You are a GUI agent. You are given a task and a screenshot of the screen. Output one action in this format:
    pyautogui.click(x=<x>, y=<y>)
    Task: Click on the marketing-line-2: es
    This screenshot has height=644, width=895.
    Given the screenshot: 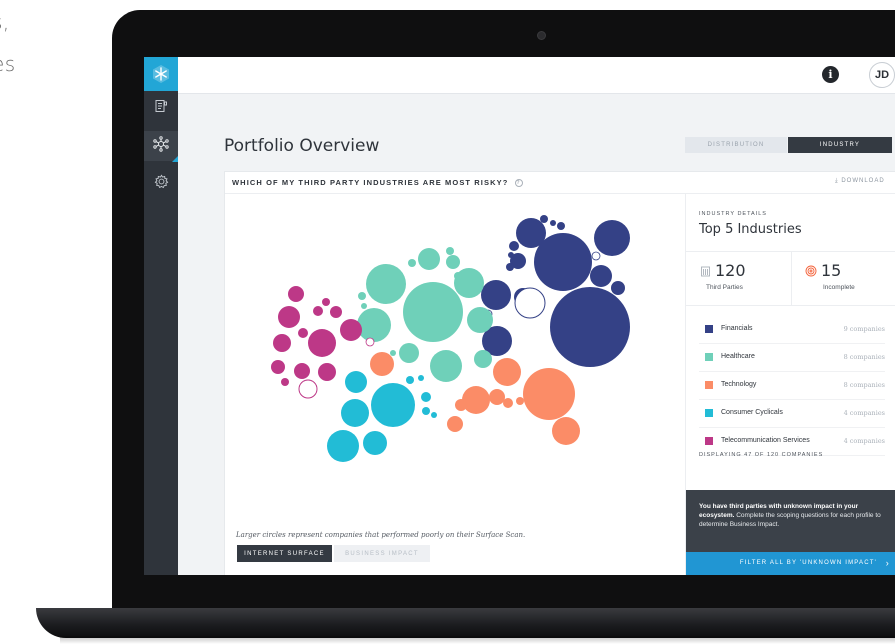 What is the action you would take?
    pyautogui.click(x=8, y=64)
    